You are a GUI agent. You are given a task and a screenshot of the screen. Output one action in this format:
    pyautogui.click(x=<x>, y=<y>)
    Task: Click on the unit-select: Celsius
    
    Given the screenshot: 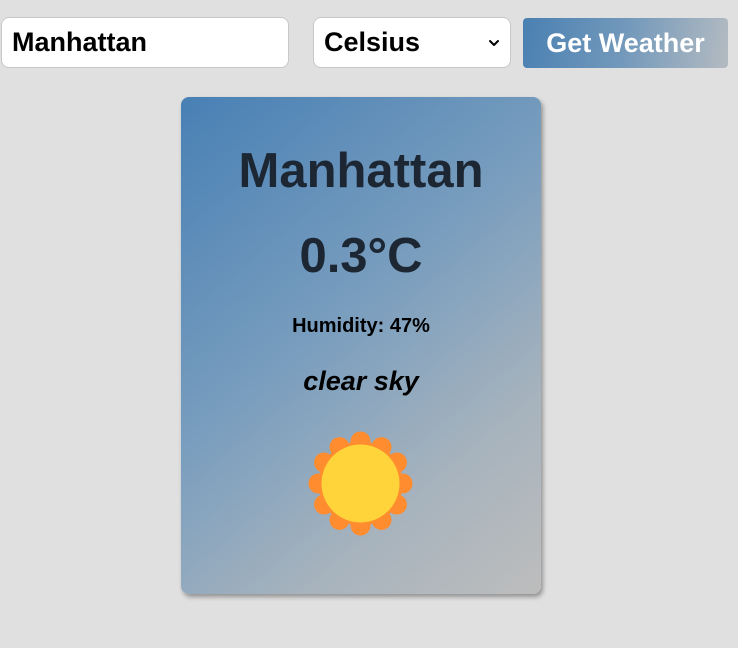 What is the action you would take?
    pyautogui.click(x=412, y=42)
    